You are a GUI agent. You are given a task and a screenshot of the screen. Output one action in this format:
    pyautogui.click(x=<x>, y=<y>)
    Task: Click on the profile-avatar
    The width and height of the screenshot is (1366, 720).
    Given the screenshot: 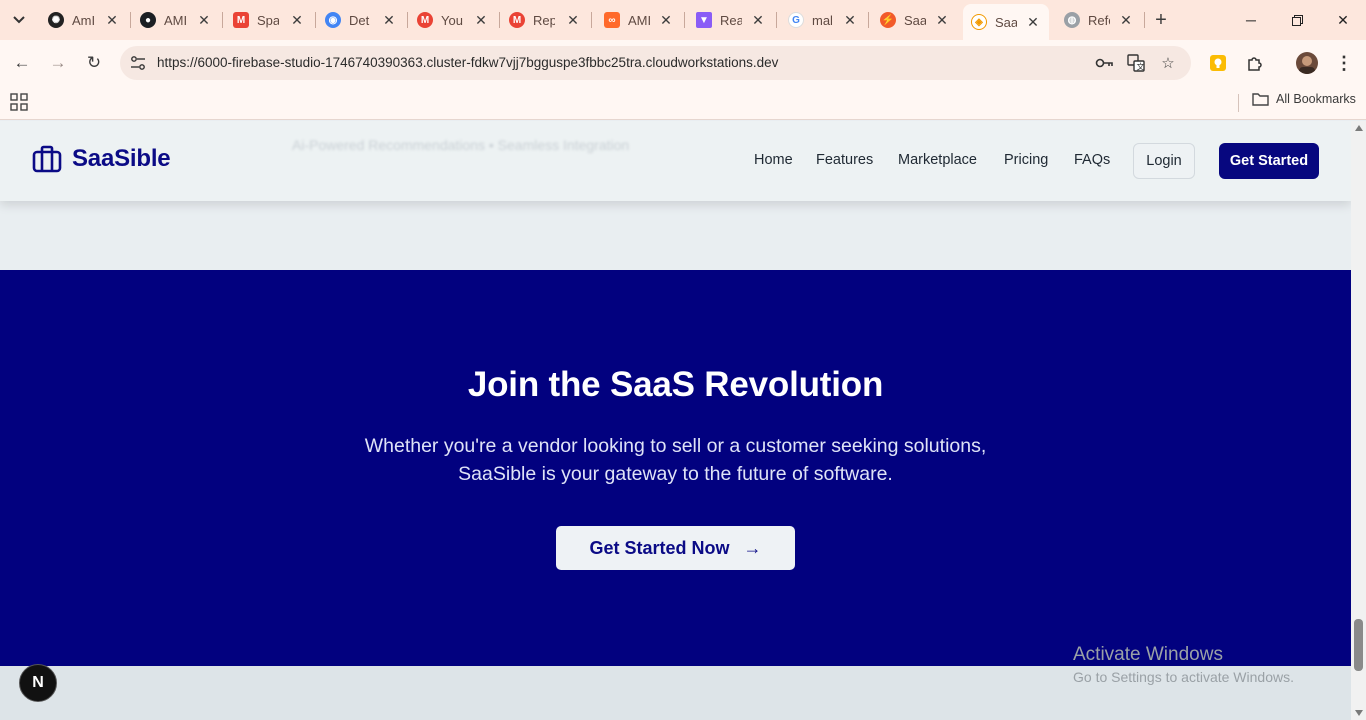 What is the action you would take?
    pyautogui.click(x=1307, y=63)
    